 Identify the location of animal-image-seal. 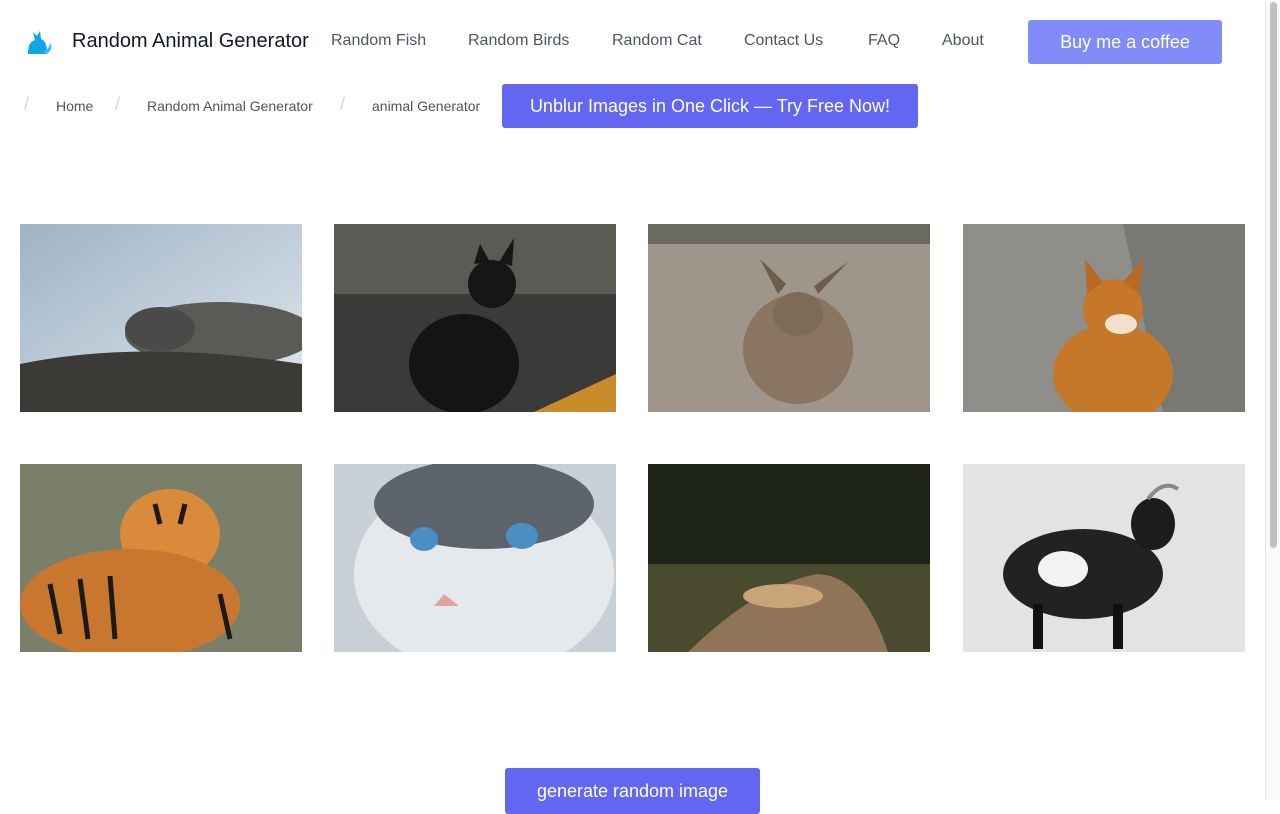
(161, 318).